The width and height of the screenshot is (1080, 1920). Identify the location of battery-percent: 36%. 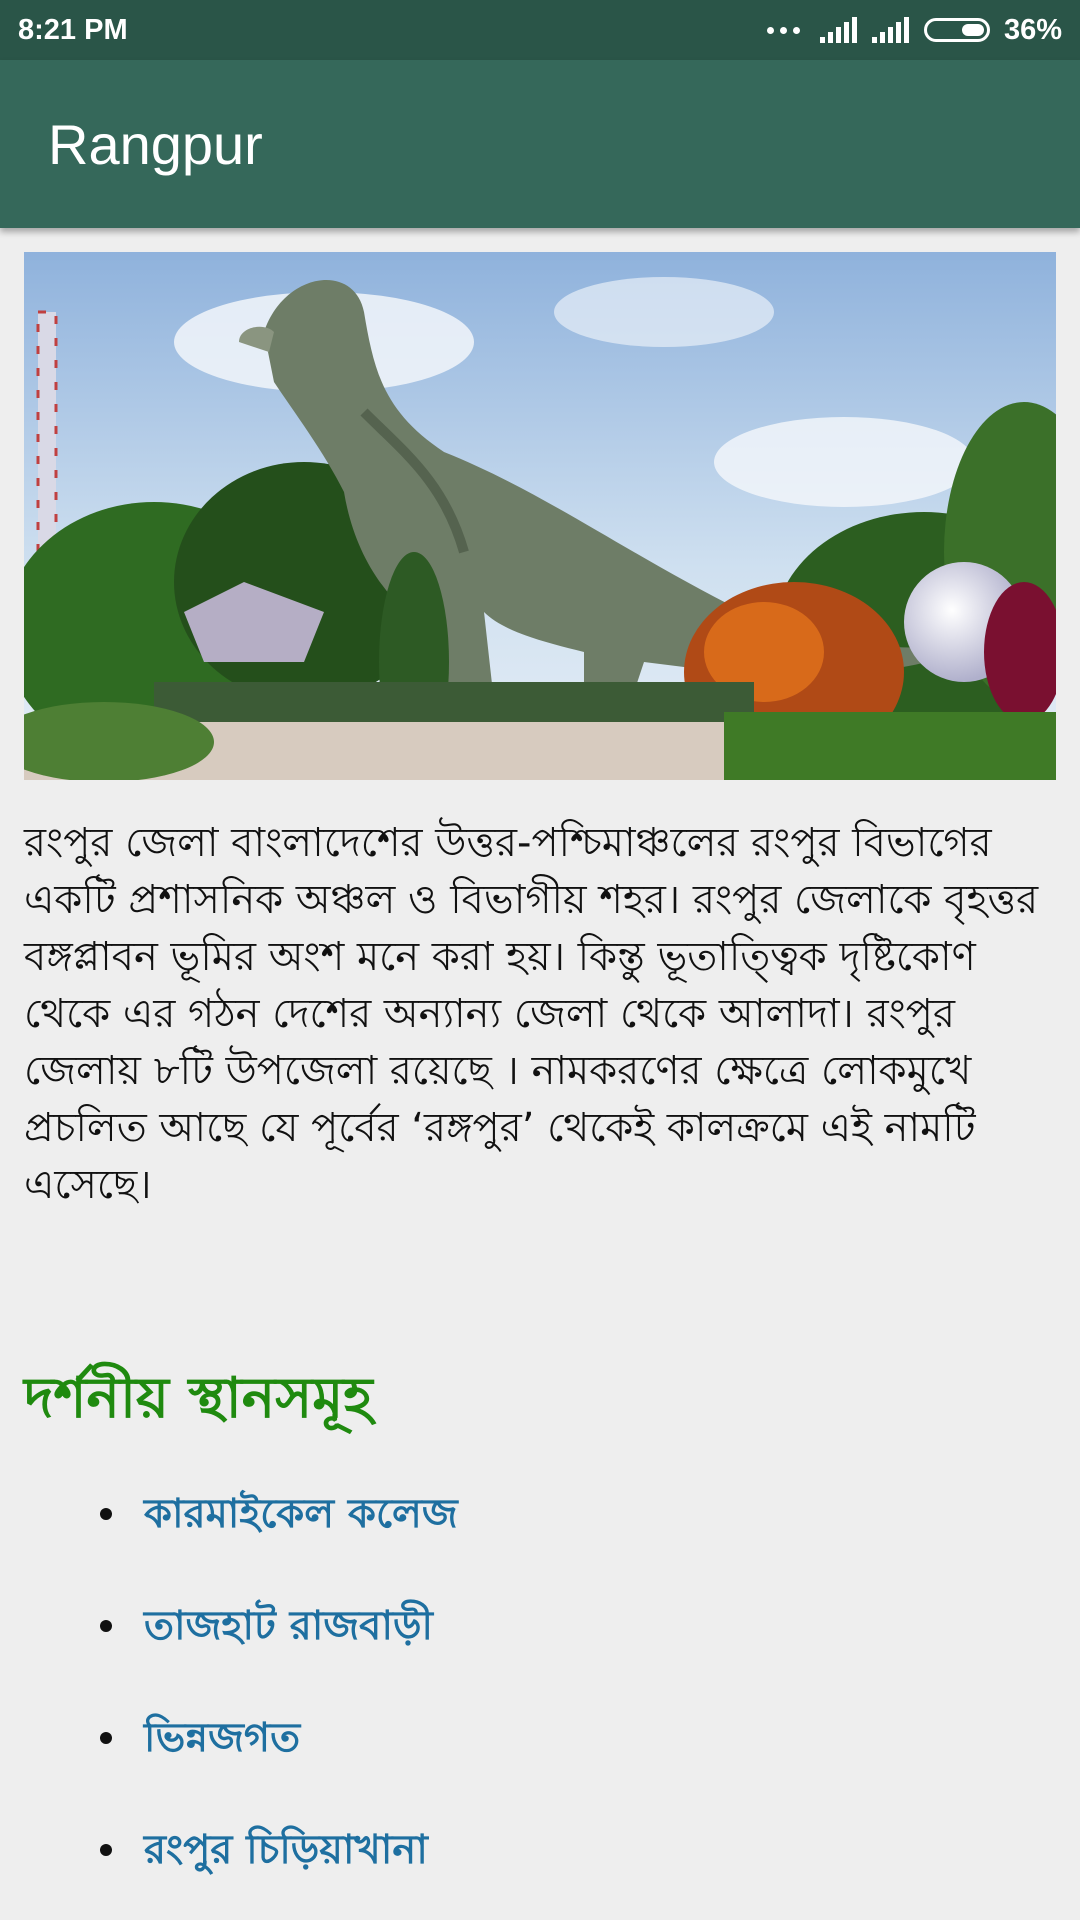
(1032, 29).